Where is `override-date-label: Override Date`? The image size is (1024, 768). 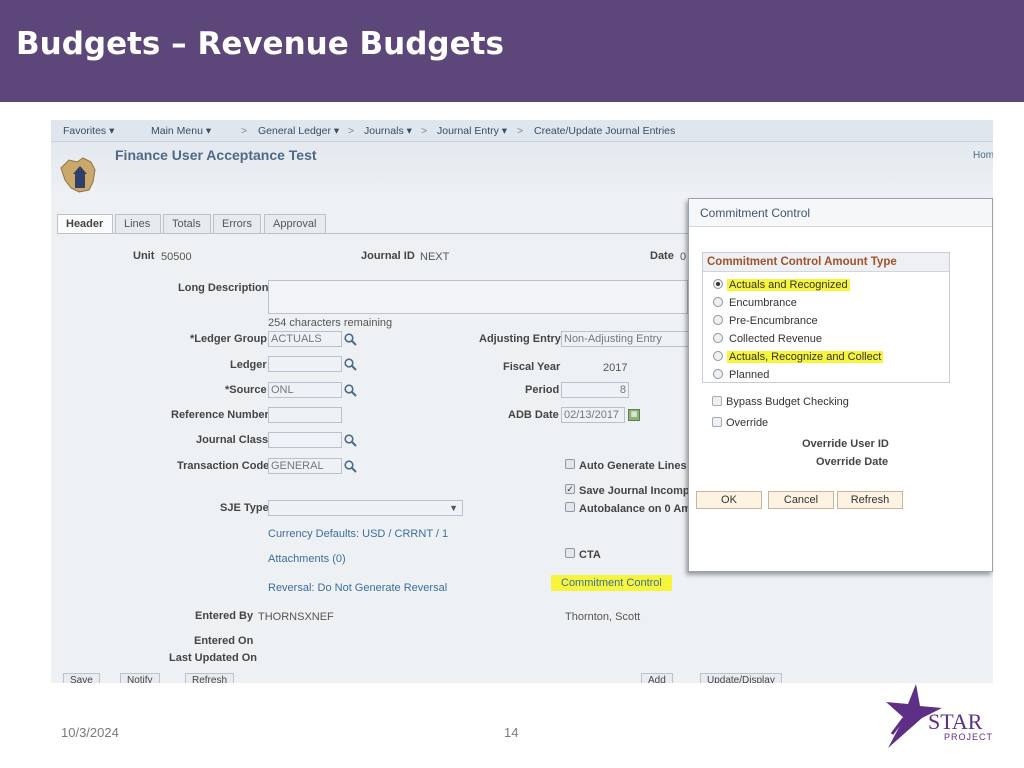
override-date-label: Override Date is located at coordinates (852, 462).